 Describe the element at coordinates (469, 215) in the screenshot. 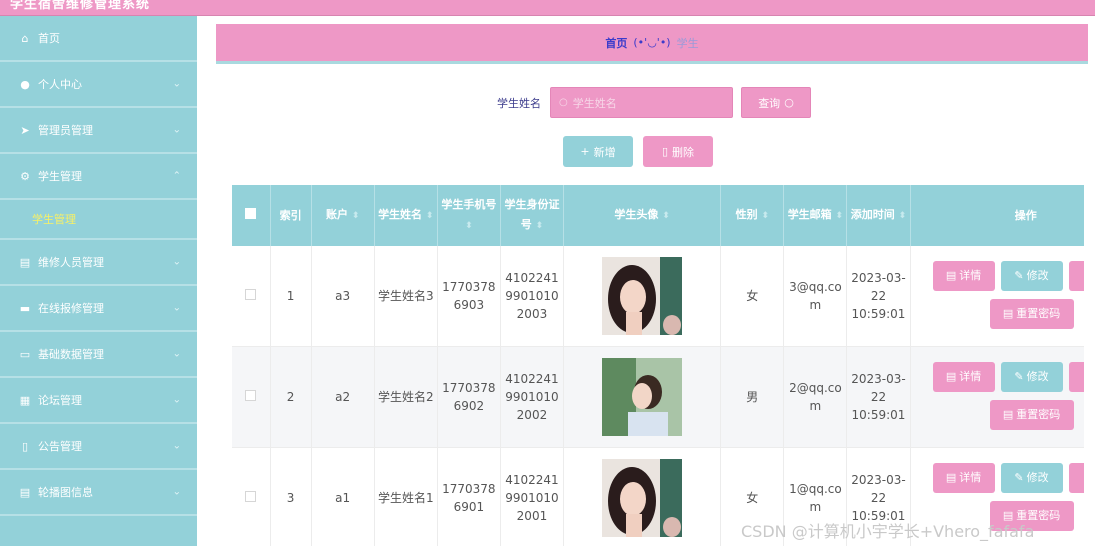

I see `col-header-phone: 学生手机号 ⬍` at that location.